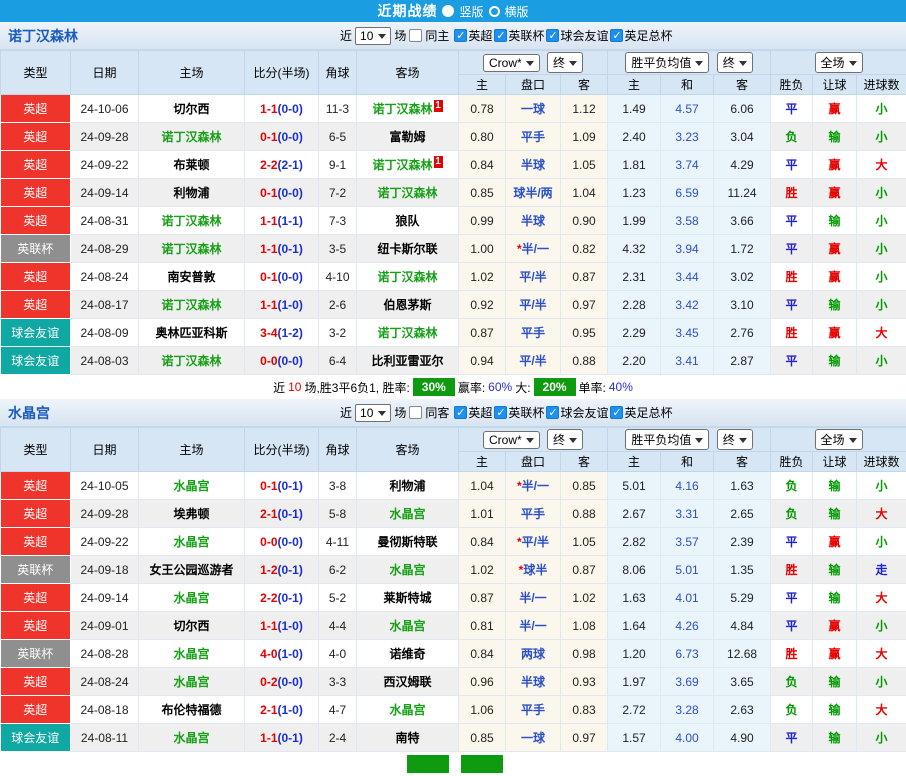 Image resolution: width=906 pixels, height=776 pixels. I want to click on home-team: 布伦特福德, so click(192, 710).